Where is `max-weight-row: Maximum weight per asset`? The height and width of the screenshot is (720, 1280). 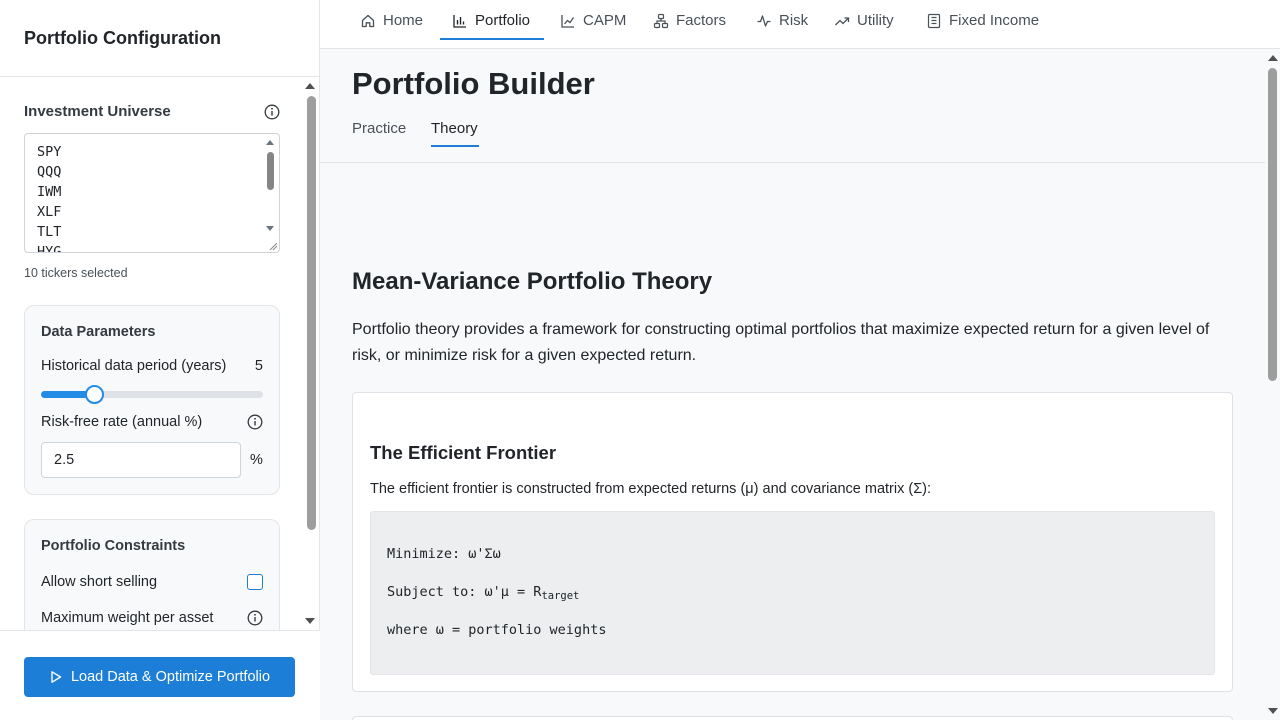
max-weight-row: Maximum weight per asset is located at coordinates (152, 618).